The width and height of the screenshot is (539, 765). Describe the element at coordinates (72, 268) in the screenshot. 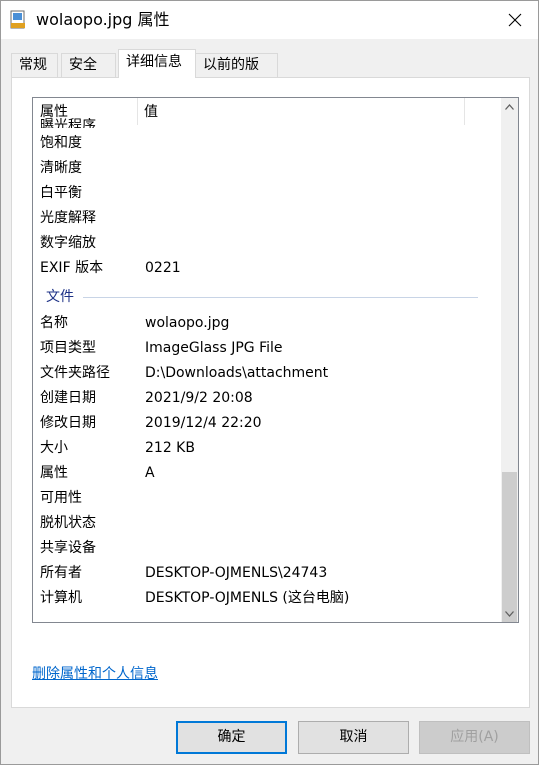

I see `property-name: EXIF 版本` at that location.